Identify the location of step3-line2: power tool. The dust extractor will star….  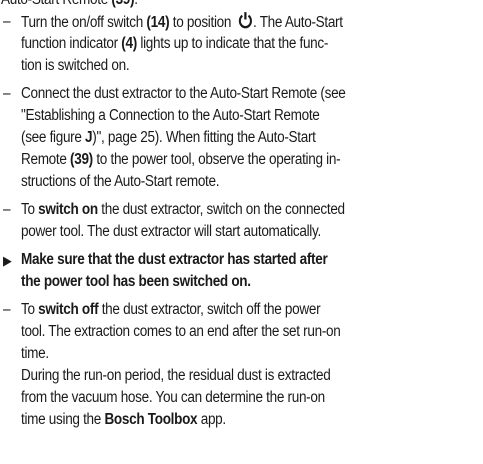
(171, 231).